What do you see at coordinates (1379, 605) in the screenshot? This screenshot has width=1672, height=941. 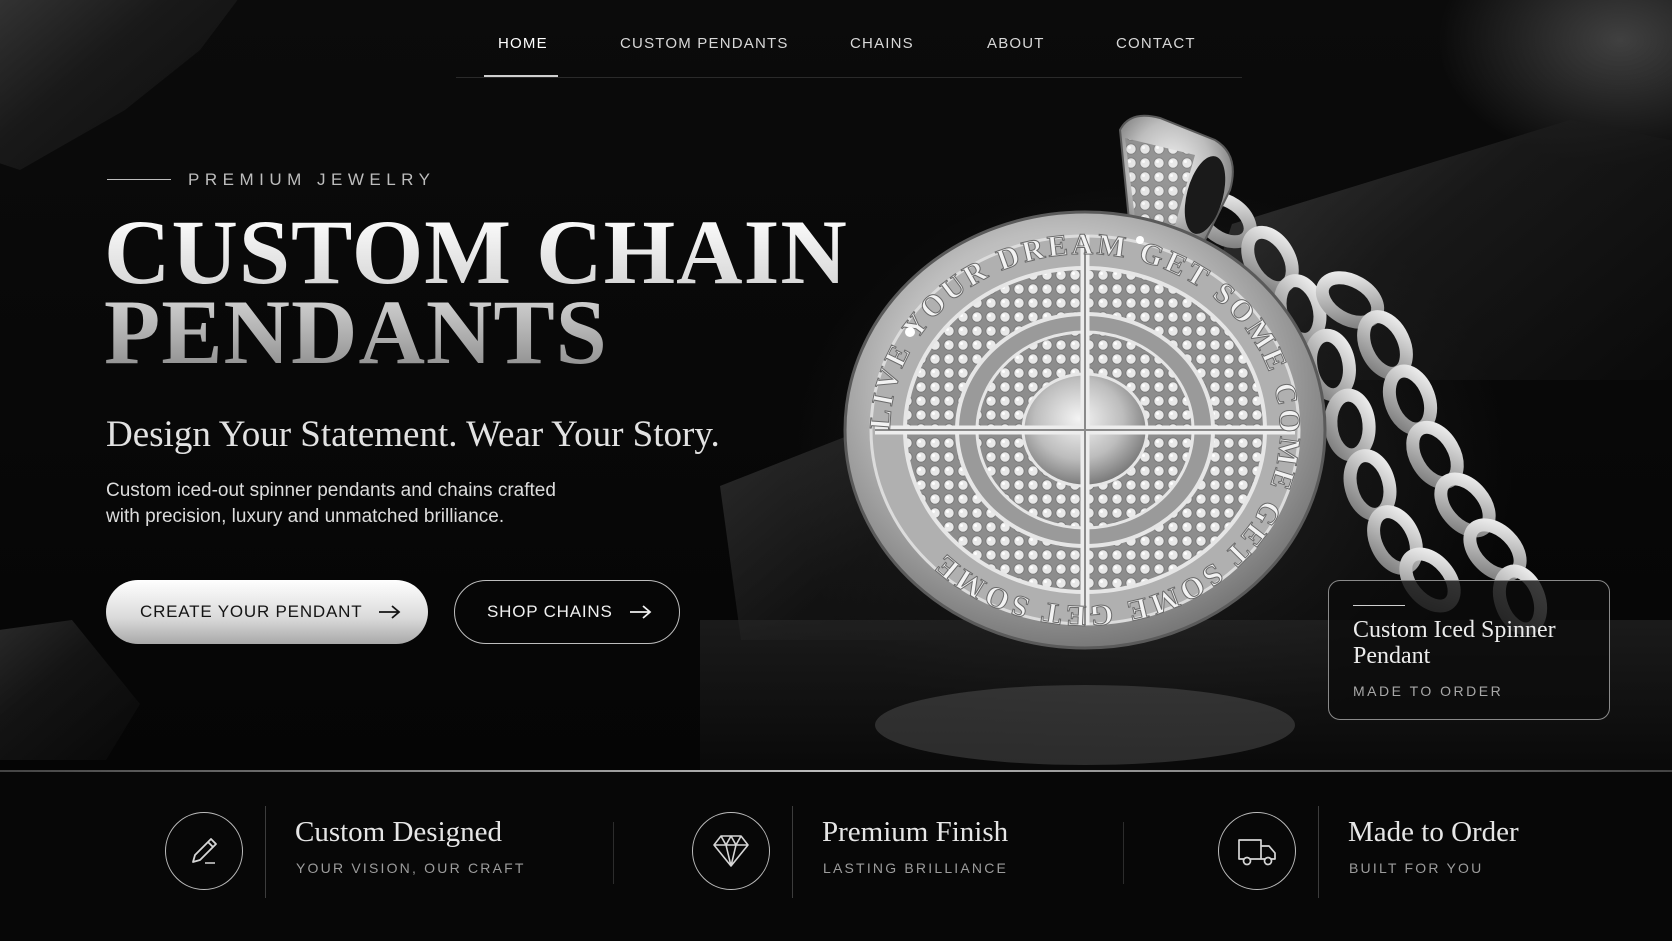 I see `card-divider` at bounding box center [1379, 605].